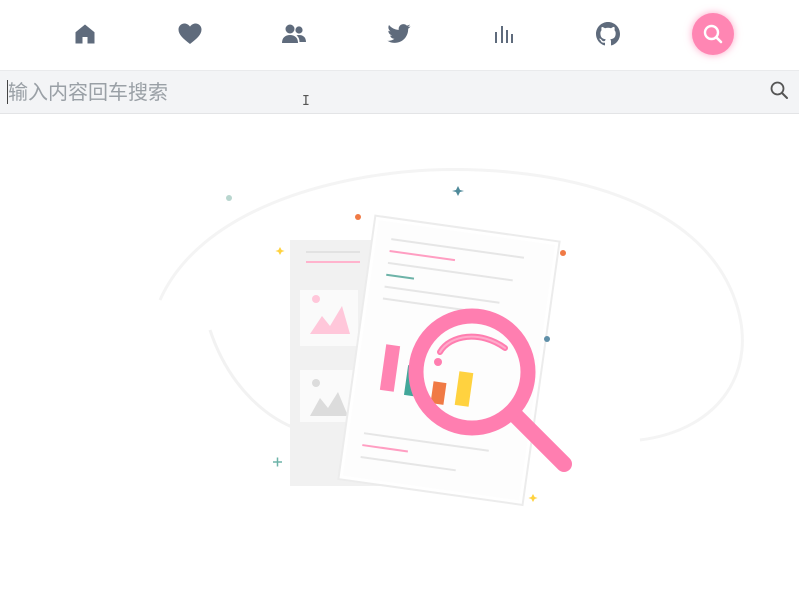  I want to click on nav-stats, so click(504, 34).